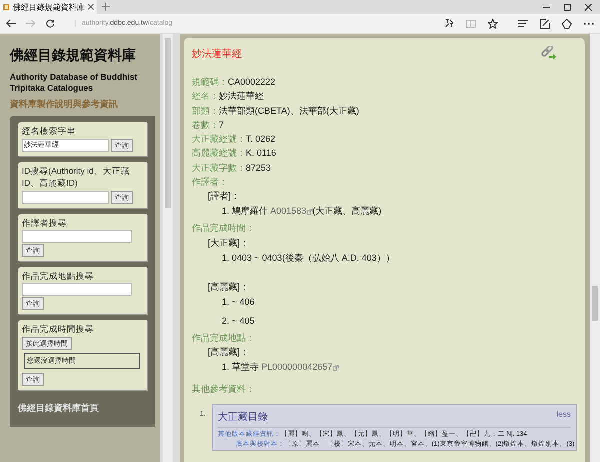 The width and height of the screenshot is (600, 462). I want to click on field-value: K. 0116, so click(261, 153).